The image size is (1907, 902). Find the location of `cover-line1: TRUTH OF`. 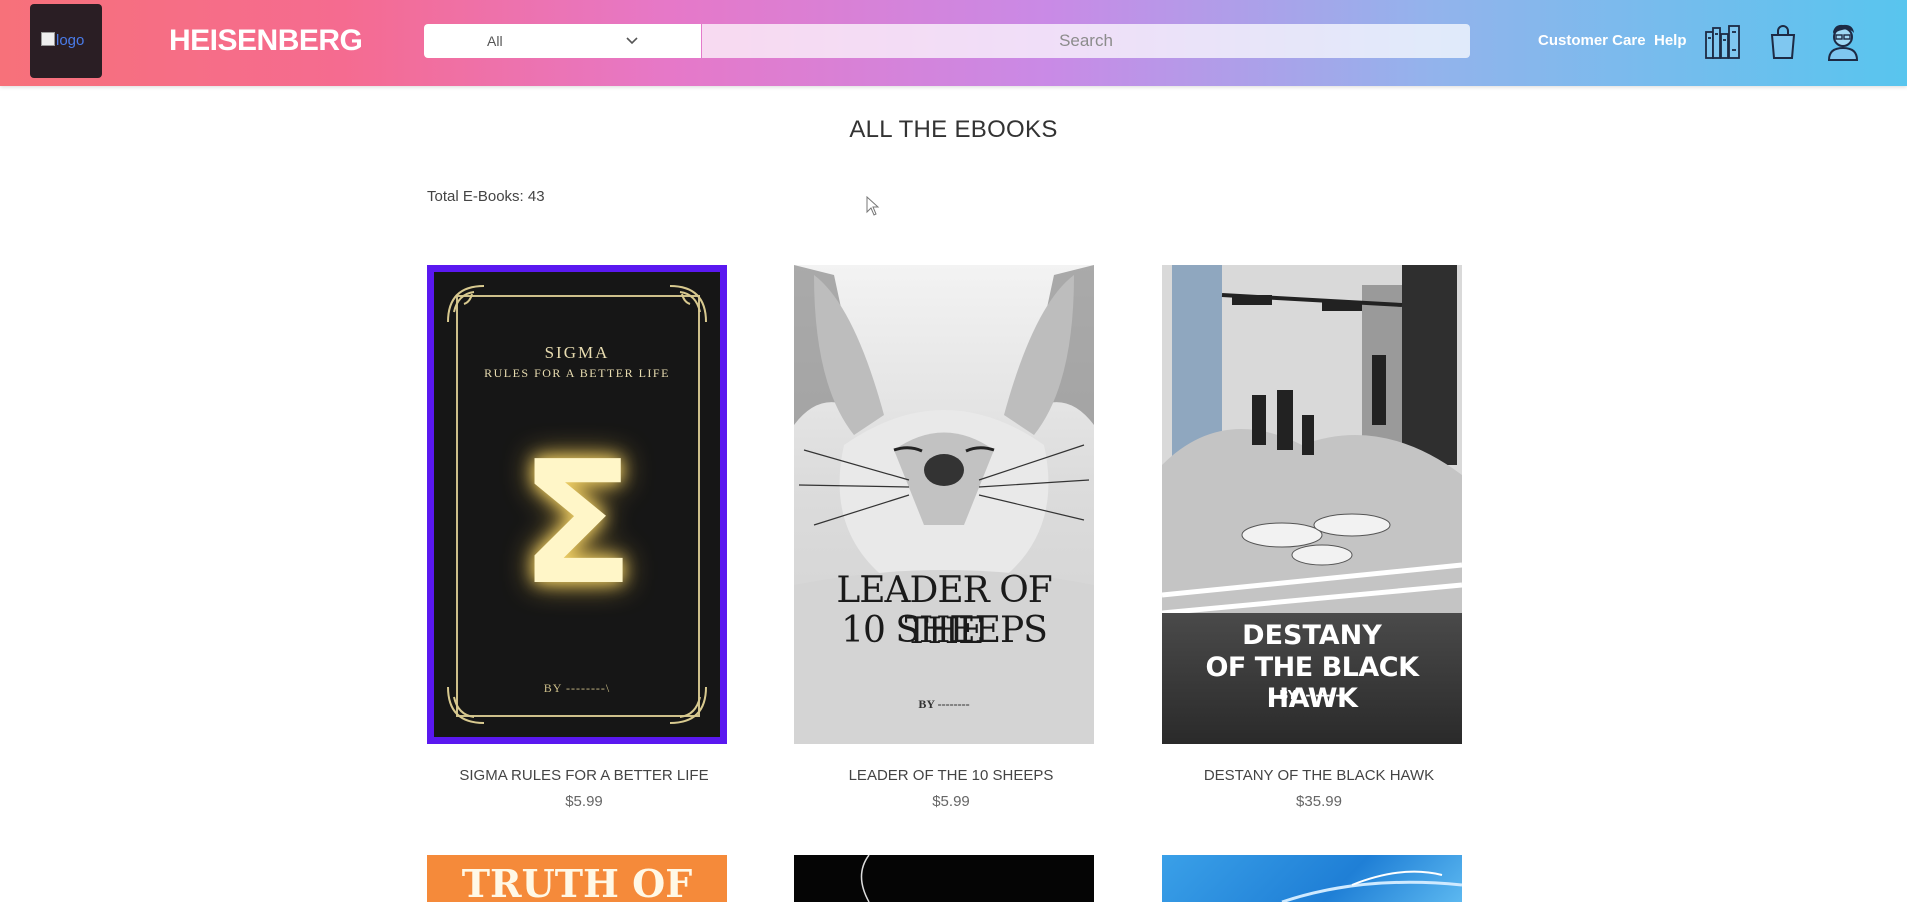

cover-line1: TRUTH OF is located at coordinates (577, 881).